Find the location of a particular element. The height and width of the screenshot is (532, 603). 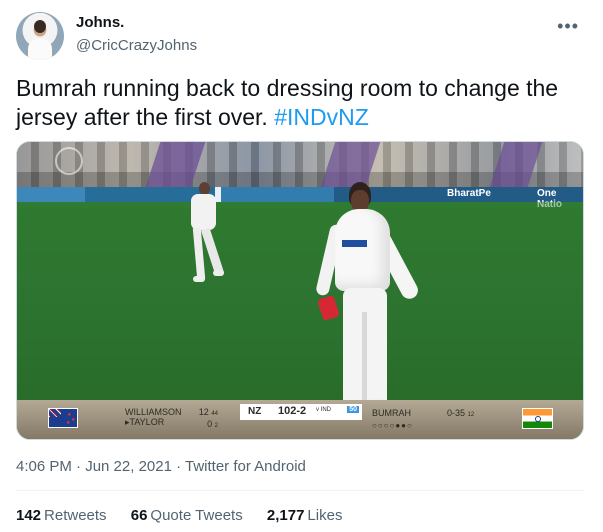

hashtag-link: #INDvNZ is located at coordinates (321, 117).